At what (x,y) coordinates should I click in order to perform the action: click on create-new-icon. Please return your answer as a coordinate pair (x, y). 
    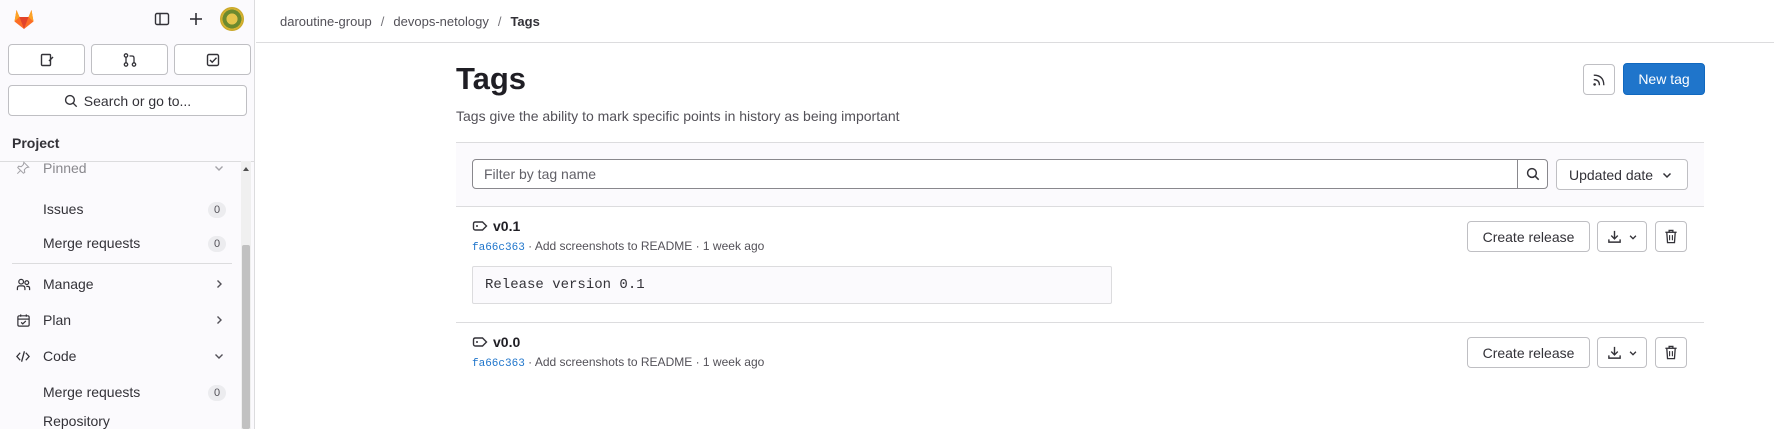
    Looking at the image, I should click on (196, 19).